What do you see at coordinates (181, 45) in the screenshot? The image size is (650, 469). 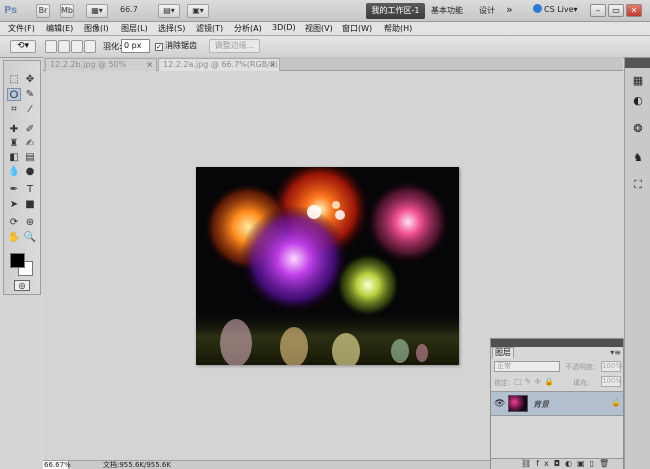 I see `antialias-label: 消除锯齿` at bounding box center [181, 45].